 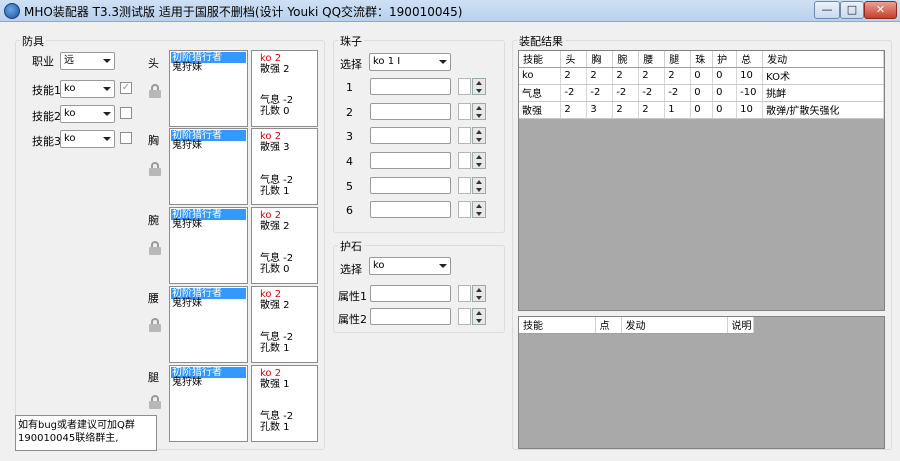 What do you see at coordinates (626, 59) in the screenshot?
I see `column-header: 腕` at bounding box center [626, 59].